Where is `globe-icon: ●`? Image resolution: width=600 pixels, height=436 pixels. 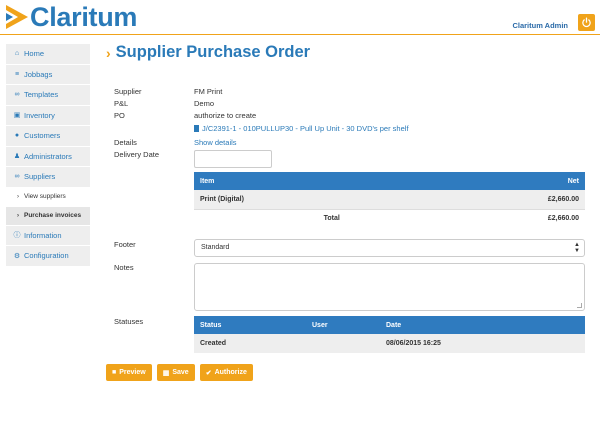
globe-icon: ● is located at coordinates (17, 136).